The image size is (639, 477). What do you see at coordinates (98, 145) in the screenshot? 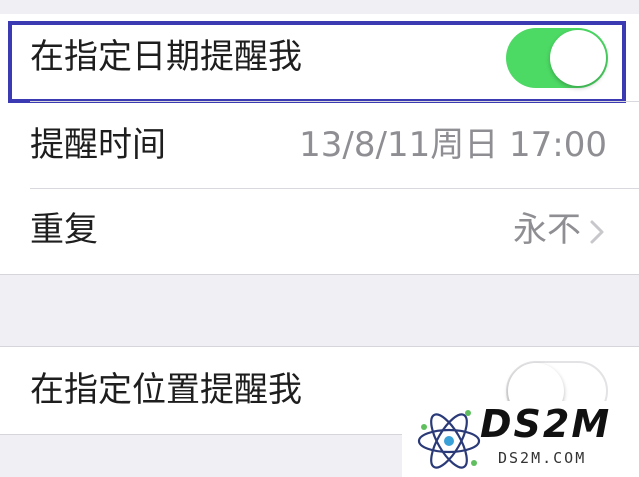
I see `reminder-time-label: 提醒时间` at bounding box center [98, 145].